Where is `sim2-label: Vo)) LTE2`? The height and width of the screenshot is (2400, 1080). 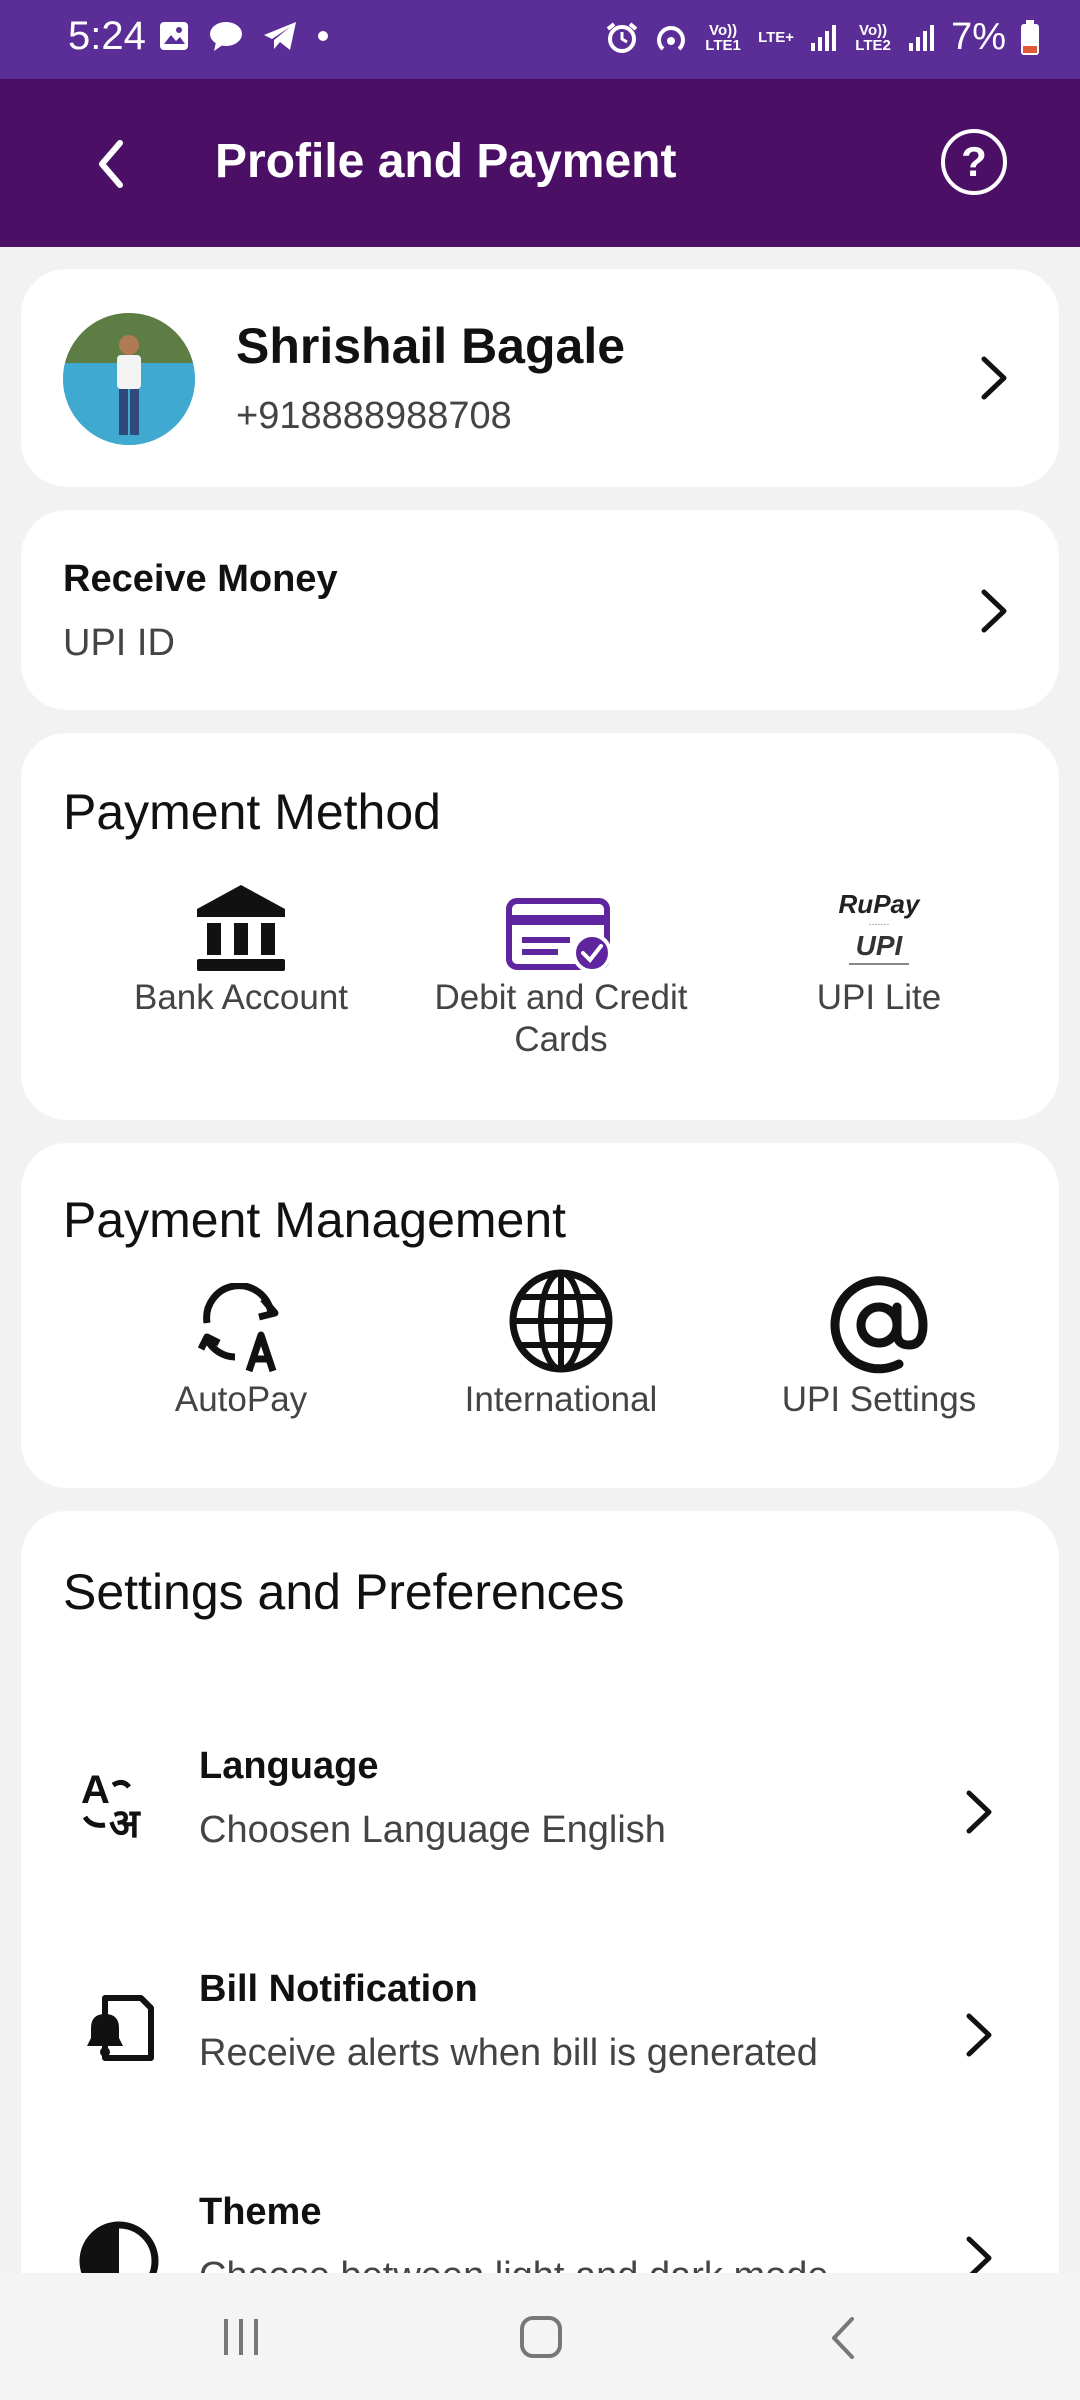 sim2-label: Vo)) LTE2 is located at coordinates (873, 37).